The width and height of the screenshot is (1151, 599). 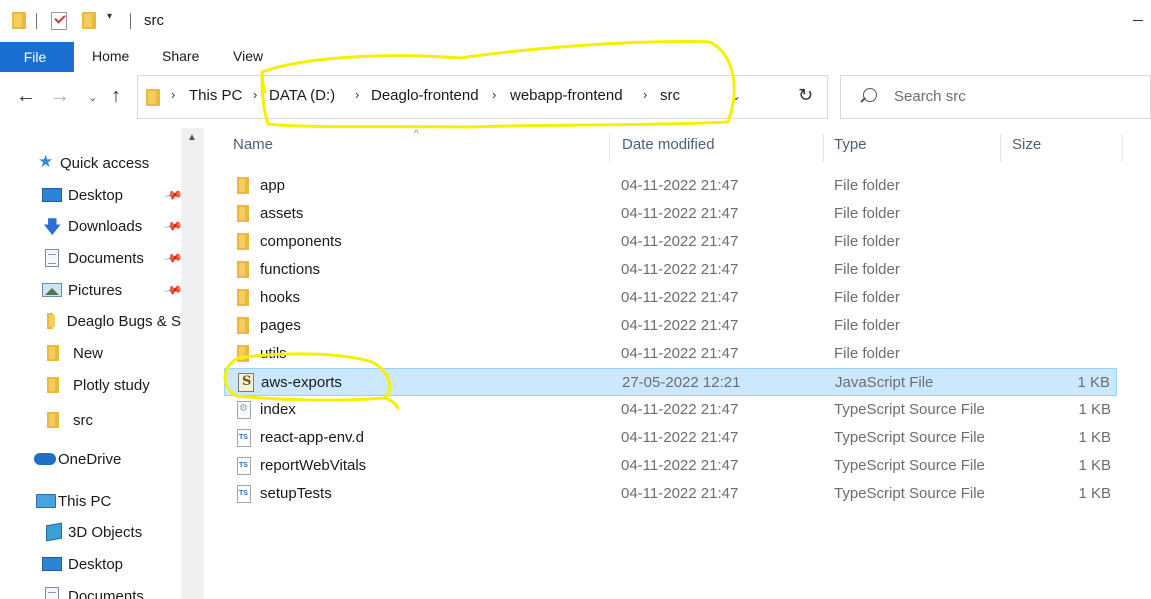 I want to click on file-row-utils: utils 04-11-2022 21:47 File folder, so click(x=670, y=354).